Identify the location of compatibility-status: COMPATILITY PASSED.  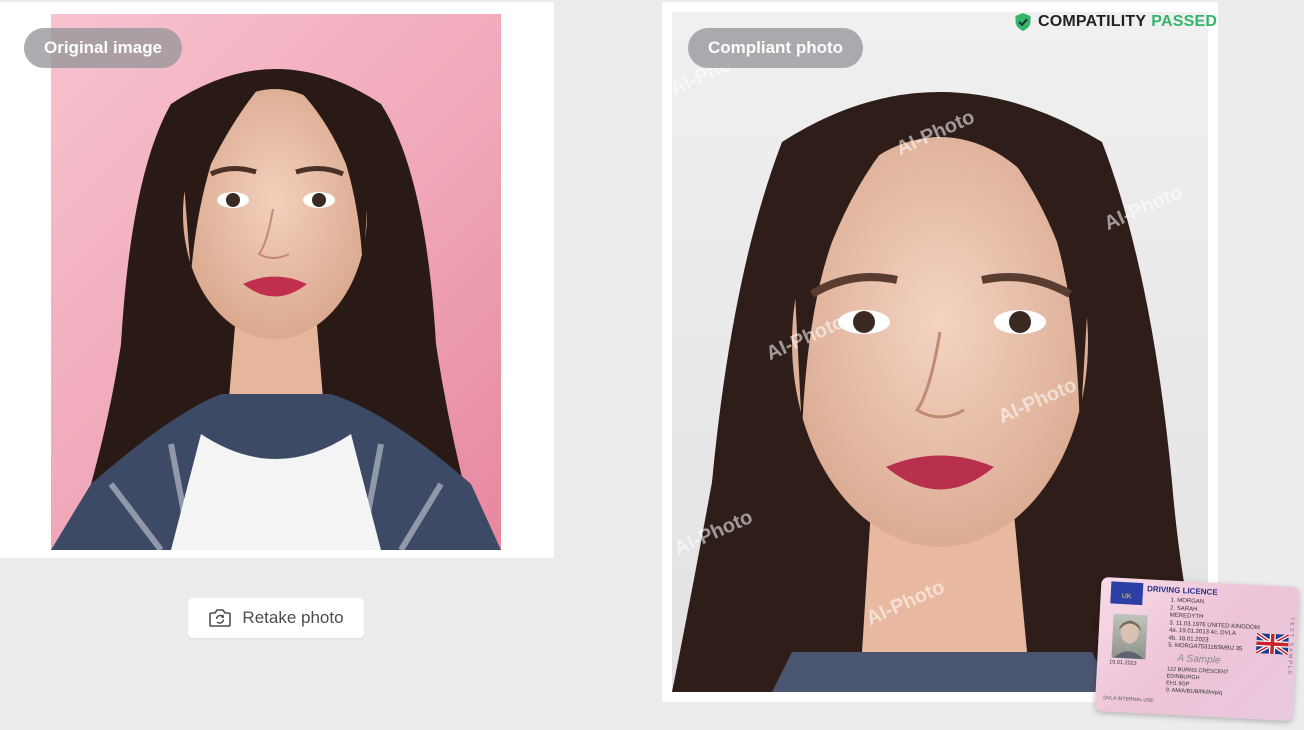
(1115, 22).